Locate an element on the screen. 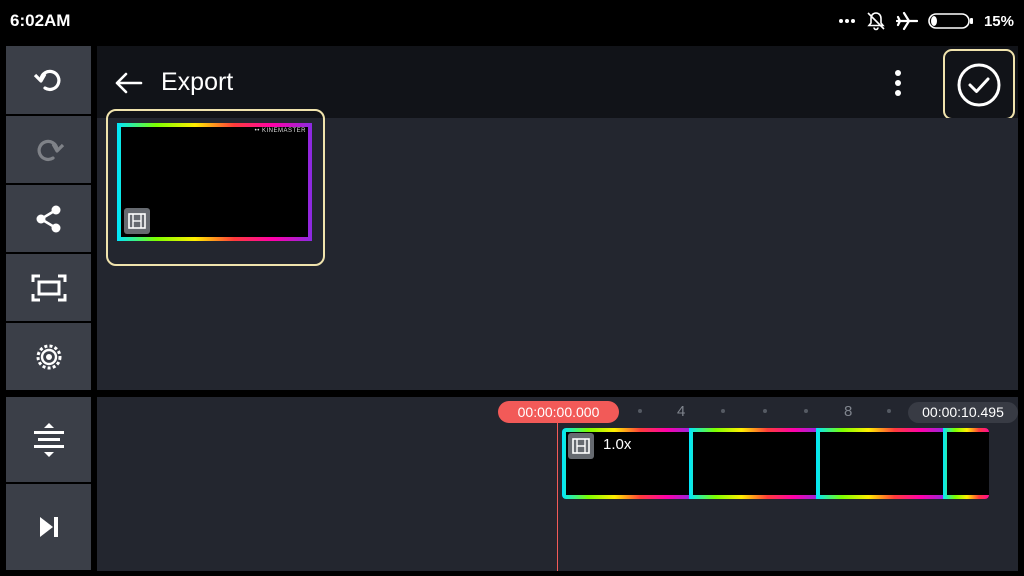 This screenshot has width=1024, height=576. current-time-indicator: 00:00:00.000 is located at coordinates (558, 412).